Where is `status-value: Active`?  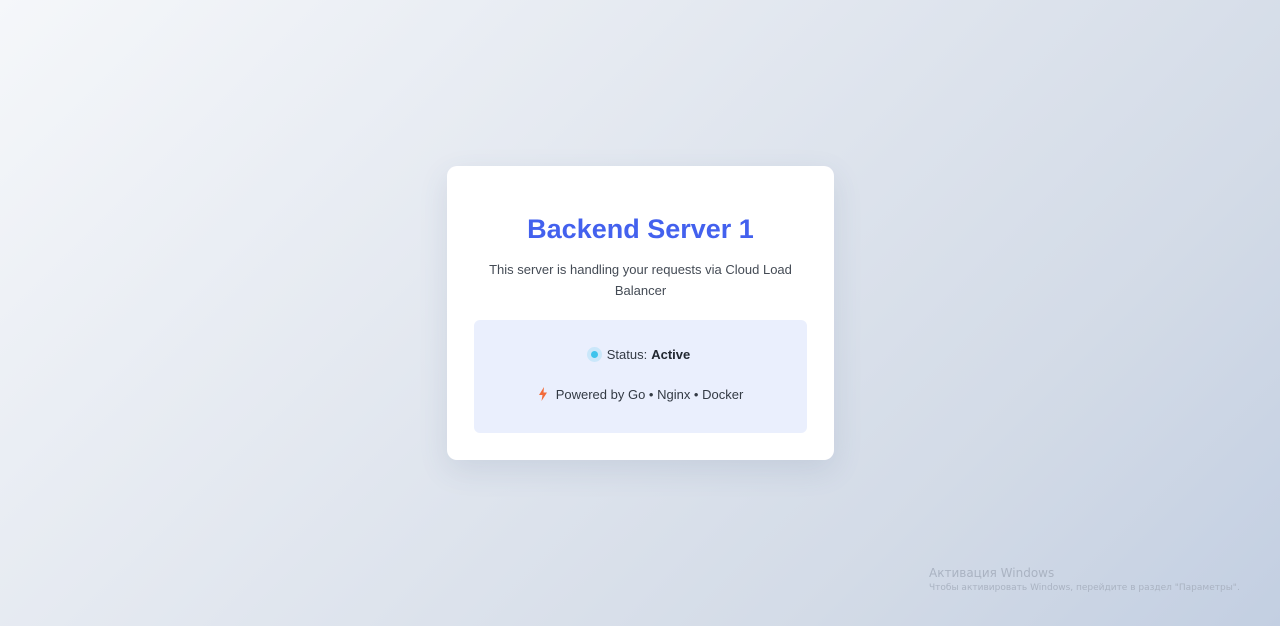 status-value: Active is located at coordinates (671, 354).